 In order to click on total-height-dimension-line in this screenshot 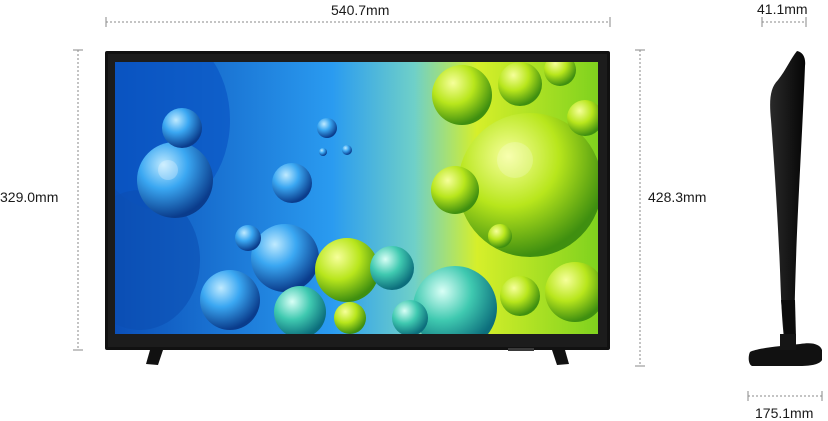, I will do `click(640, 208)`.